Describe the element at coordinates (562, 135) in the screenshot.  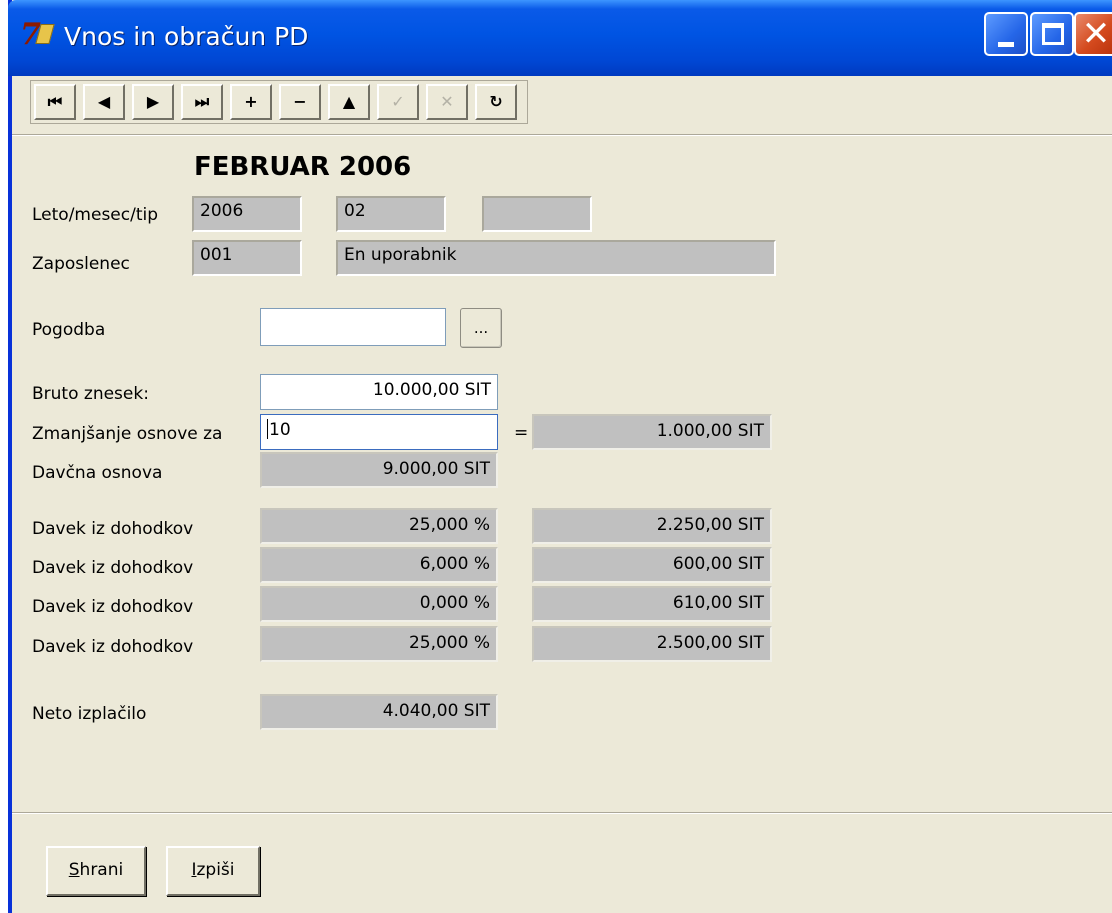
I see `toolbar-divider` at that location.